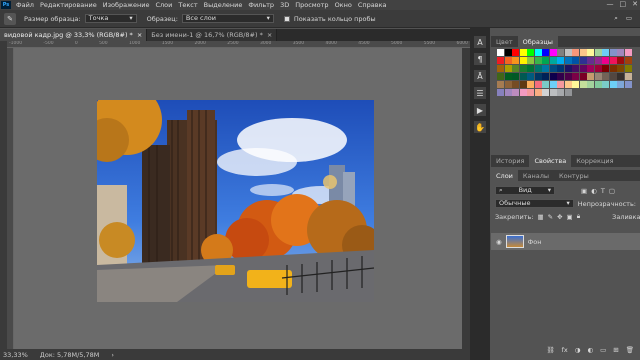  What do you see at coordinates (126, 5) in the screenshot?
I see `menu-item: Изображение` at bounding box center [126, 5].